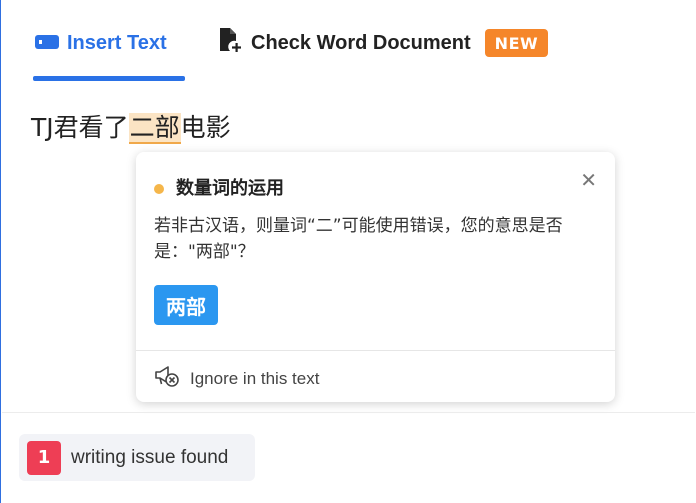 Image resolution: width=696 pixels, height=503 pixels. I want to click on suggestion-button: 两部, so click(186, 305).